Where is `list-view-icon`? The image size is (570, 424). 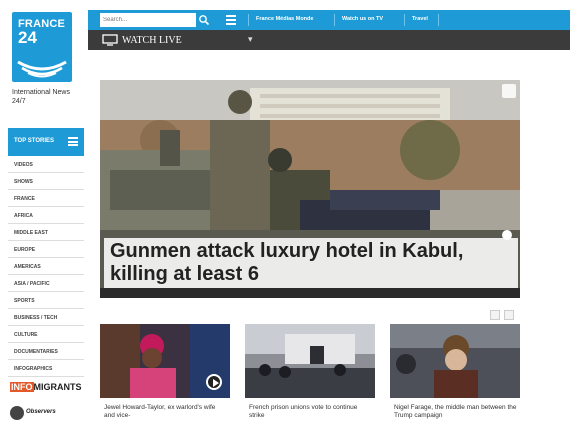 list-view-icon is located at coordinates (509, 315).